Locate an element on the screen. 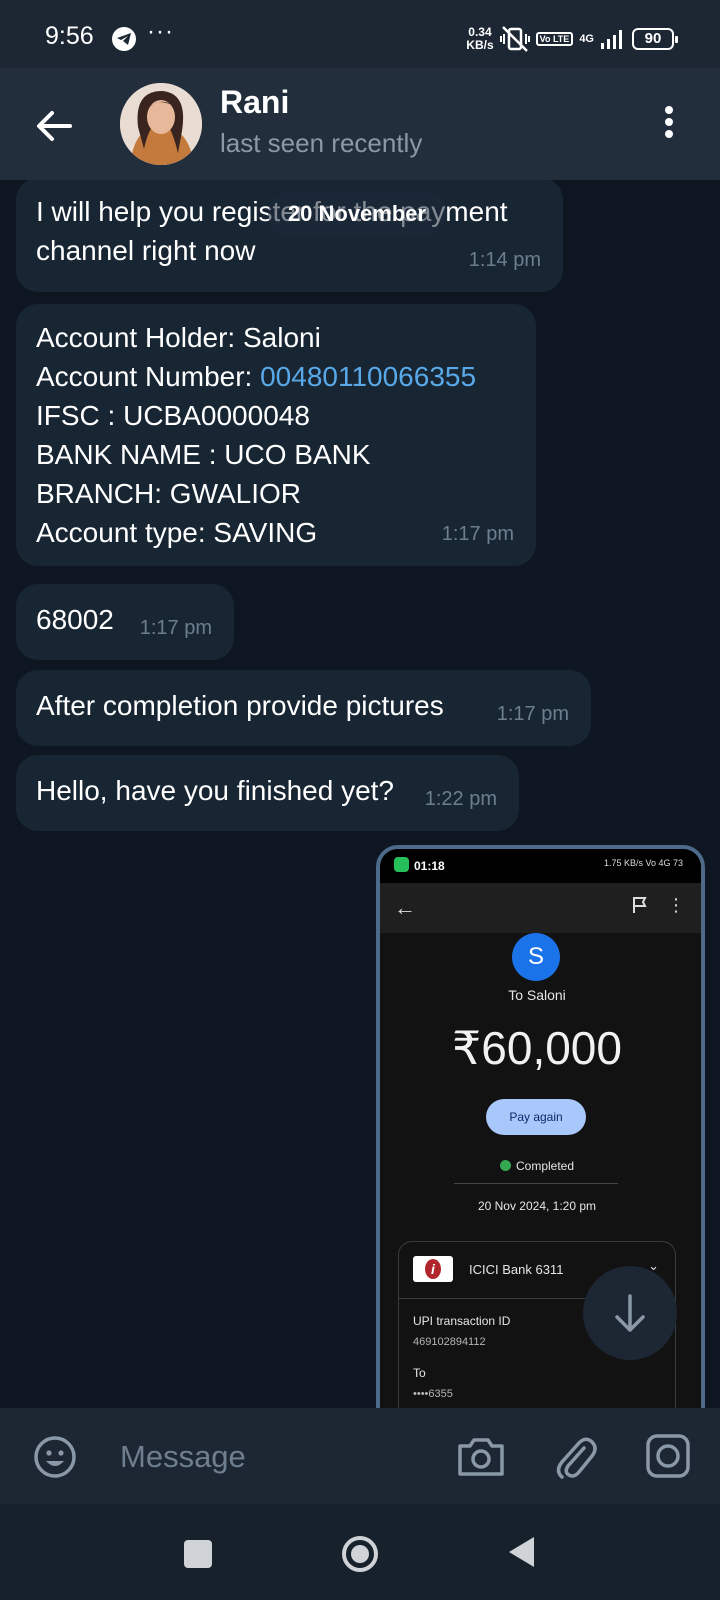  payee-avatar: S is located at coordinates (536, 957).